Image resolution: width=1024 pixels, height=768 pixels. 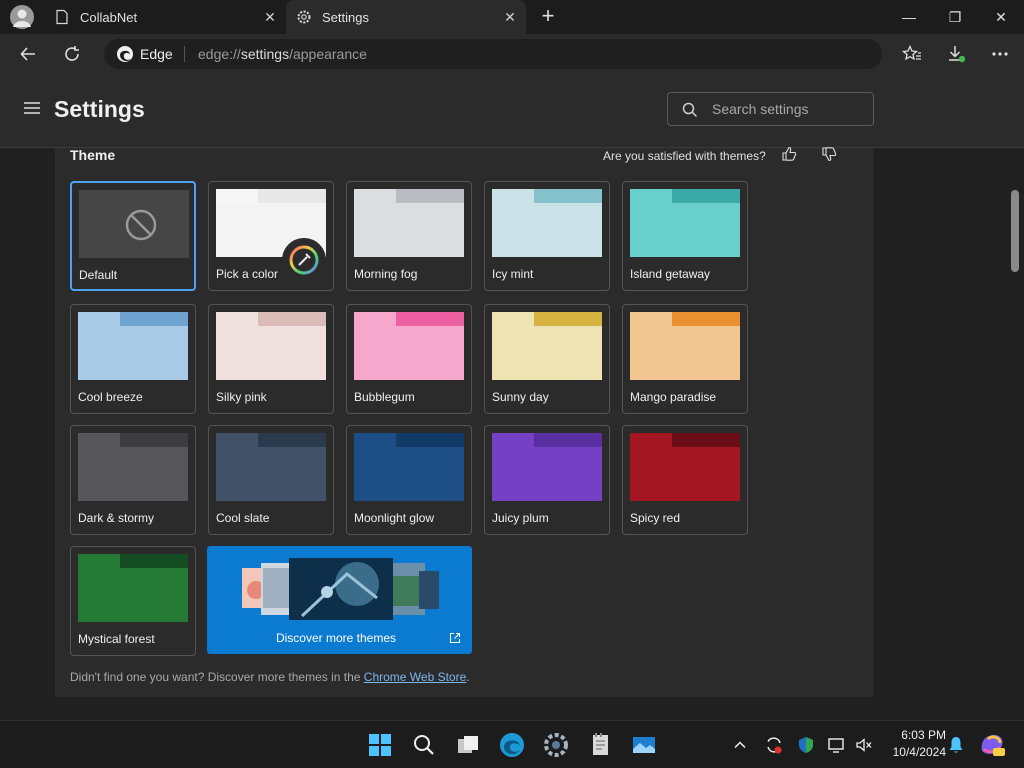 What do you see at coordinates (468, 745) in the screenshot?
I see `task-view-icon` at bounding box center [468, 745].